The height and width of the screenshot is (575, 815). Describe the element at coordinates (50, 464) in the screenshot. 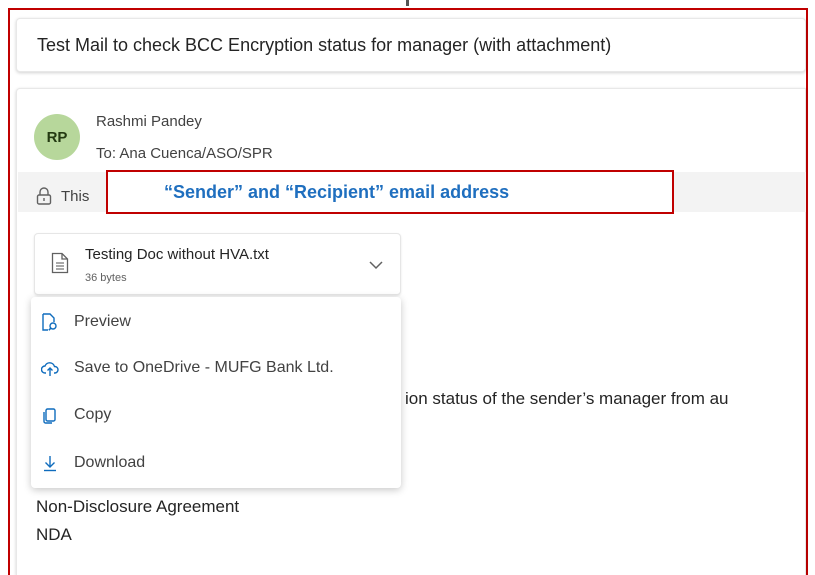

I see `download-icon` at that location.